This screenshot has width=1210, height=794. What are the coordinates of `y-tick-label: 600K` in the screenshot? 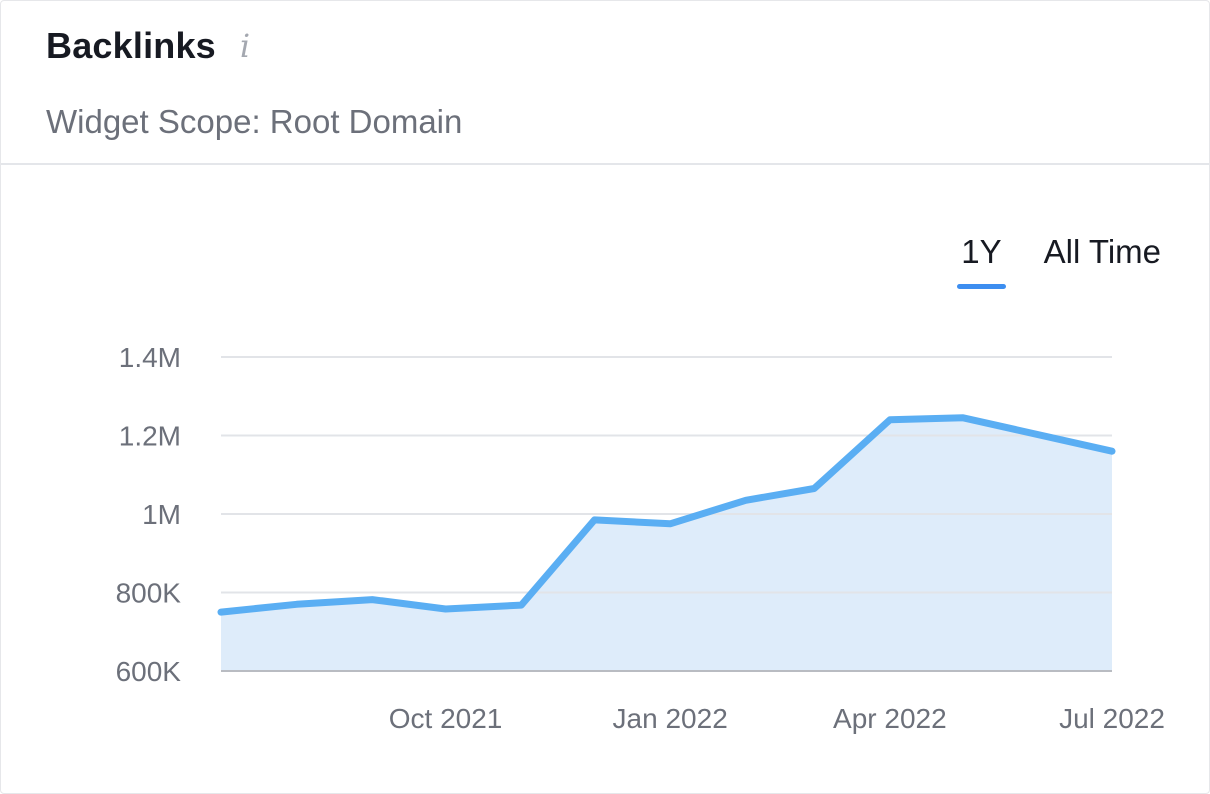 It's located at (149, 671).